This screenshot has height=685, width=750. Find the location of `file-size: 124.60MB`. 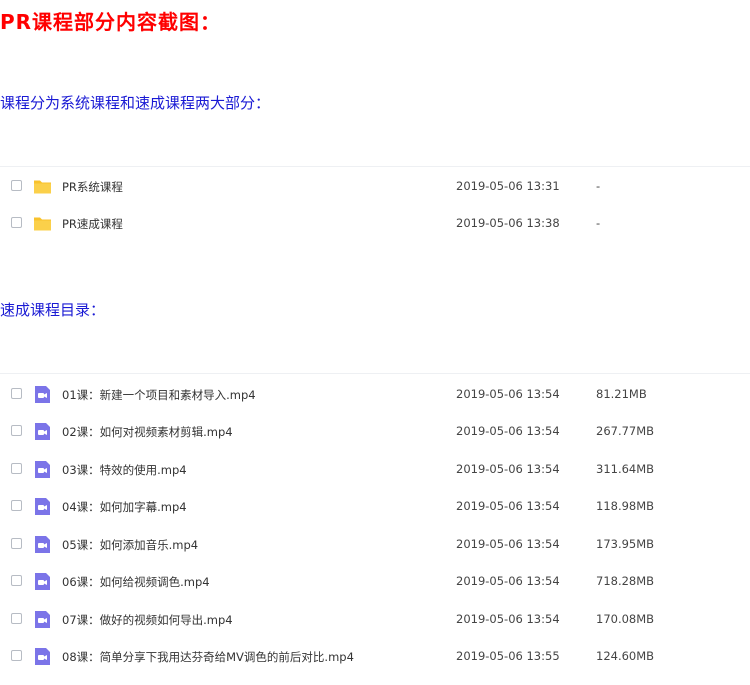

file-size: 124.60MB is located at coordinates (625, 656).